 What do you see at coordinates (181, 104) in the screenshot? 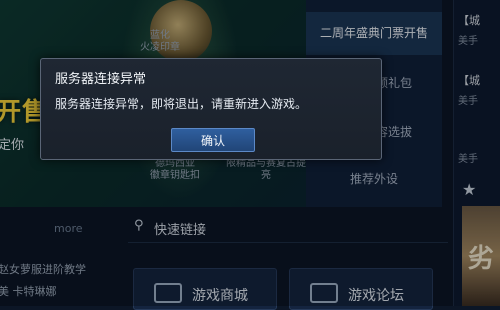
I see `dialog-message: 服务器连接异常，即将退出，请重新进入游戏。` at bounding box center [181, 104].